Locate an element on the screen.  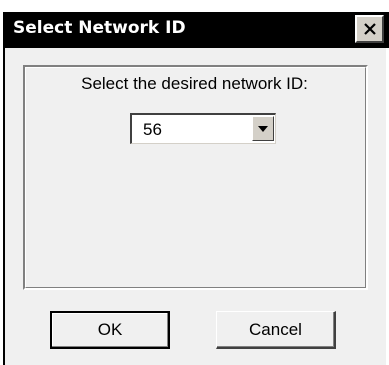
network-id-value: 56 is located at coordinates (152, 129).